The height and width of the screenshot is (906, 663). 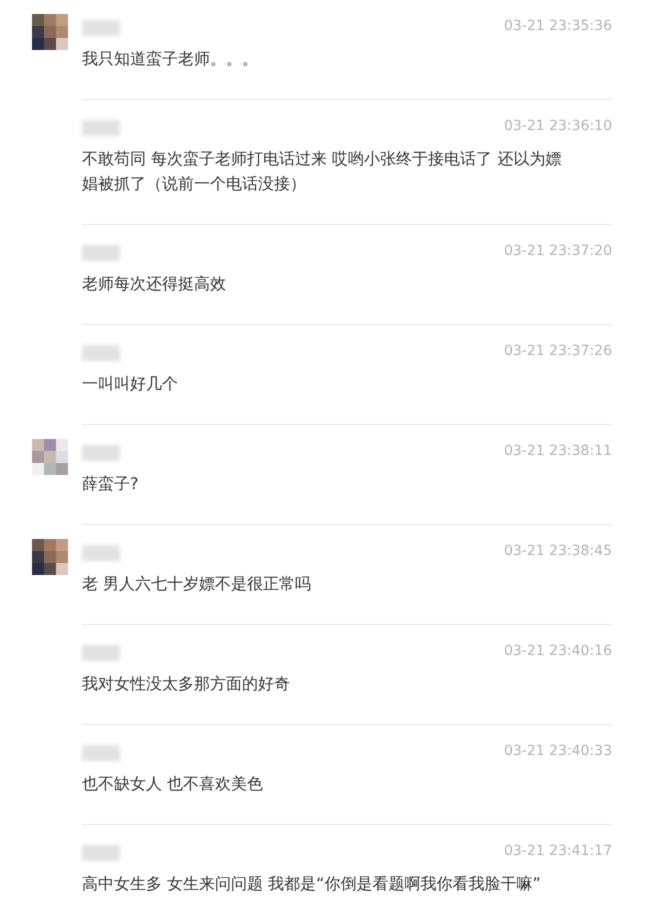 What do you see at coordinates (558, 551) in the screenshot?
I see `message-time: 03-21 23:38:45` at bounding box center [558, 551].